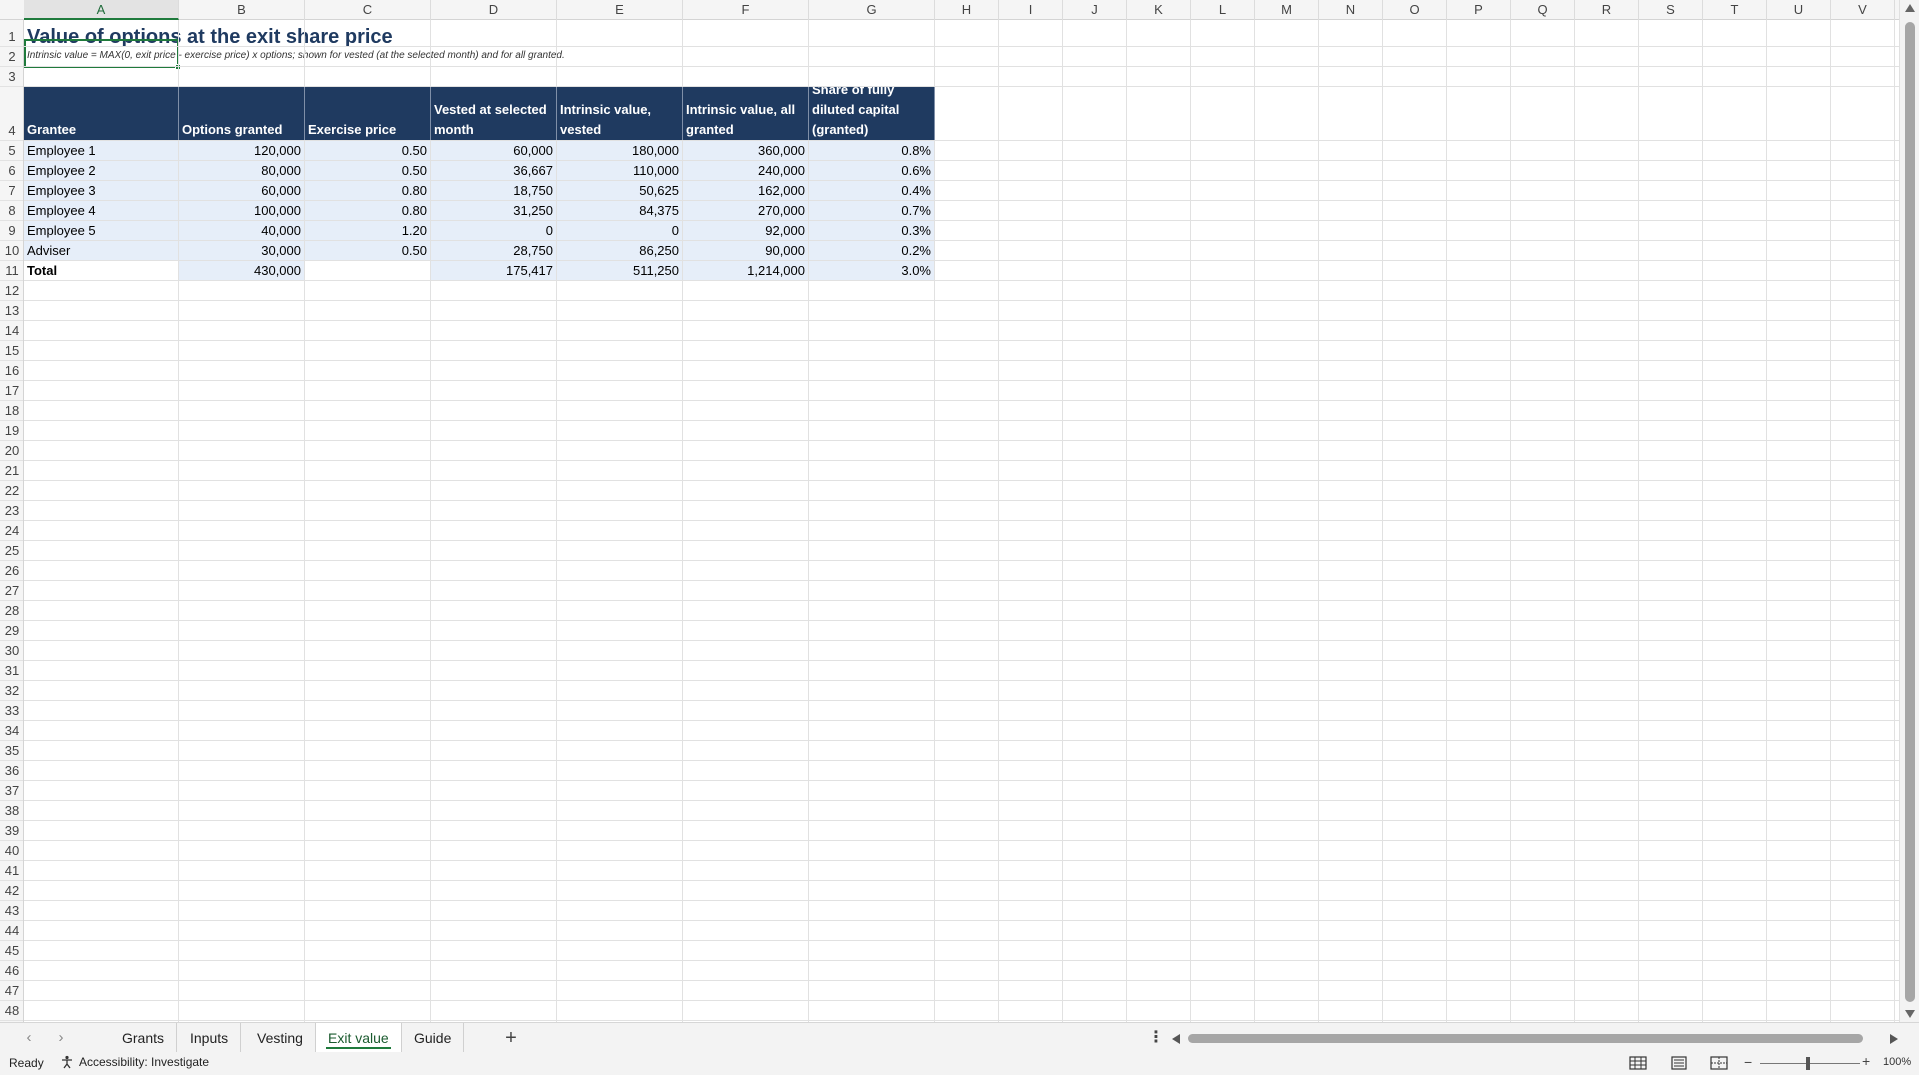 The width and height of the screenshot is (1919, 1075). I want to click on row-header-28: 28, so click(11, 611).